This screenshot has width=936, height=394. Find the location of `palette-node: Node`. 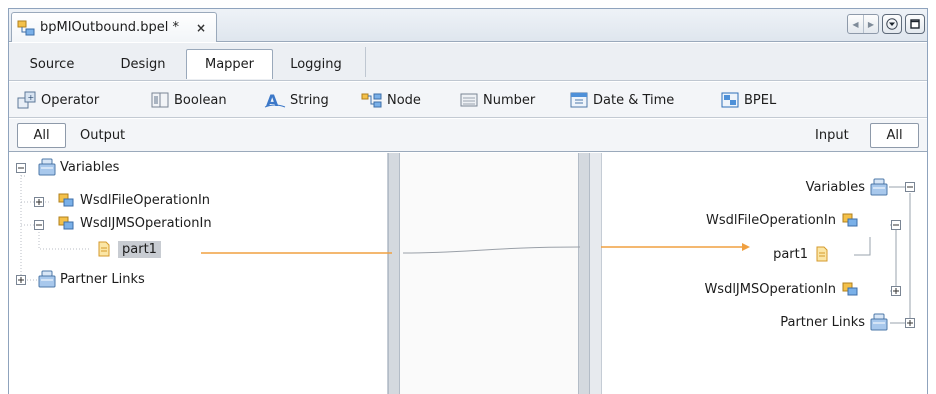

palette-node: Node is located at coordinates (391, 100).